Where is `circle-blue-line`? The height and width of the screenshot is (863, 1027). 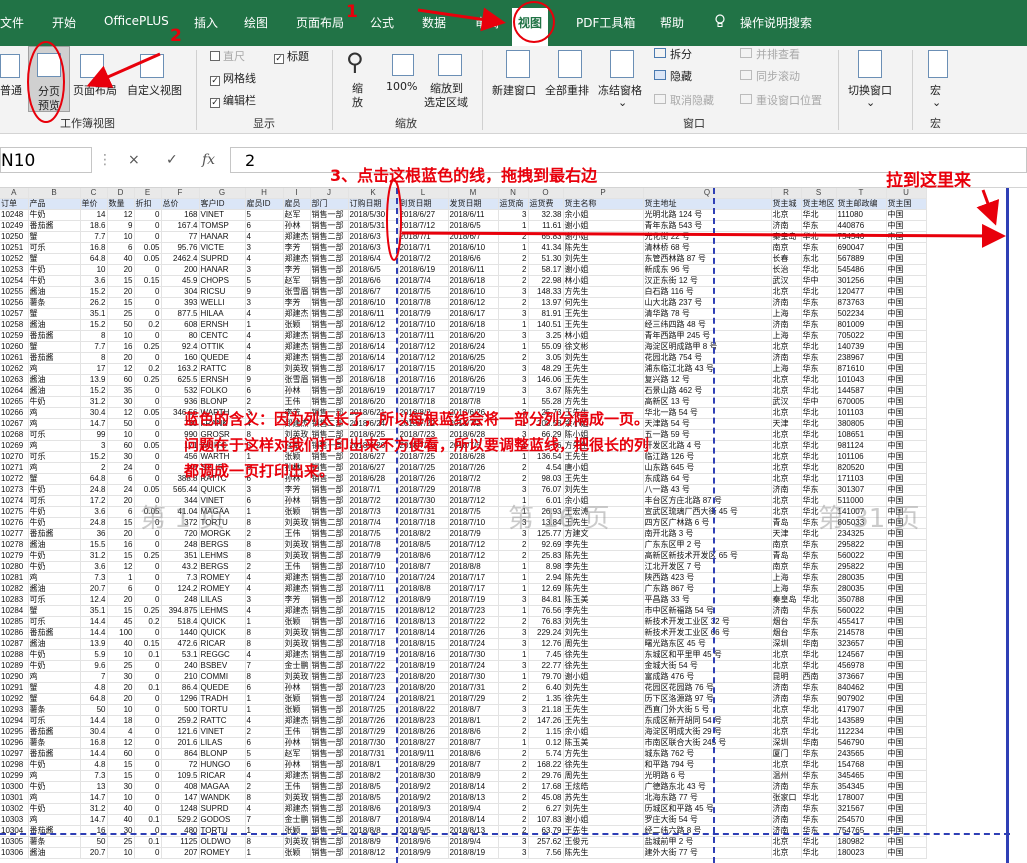 circle-blue-line is located at coordinates (394, 220).